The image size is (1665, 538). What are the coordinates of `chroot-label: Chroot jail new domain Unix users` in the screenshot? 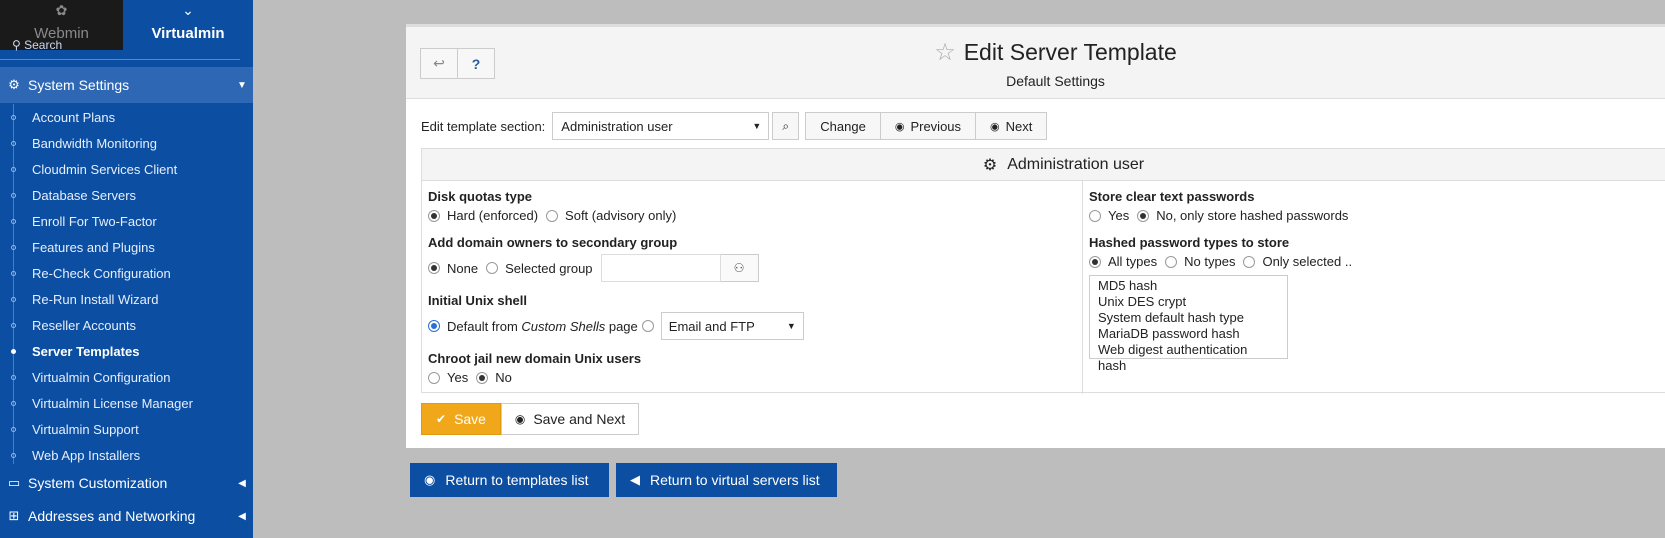 It's located at (535, 358).